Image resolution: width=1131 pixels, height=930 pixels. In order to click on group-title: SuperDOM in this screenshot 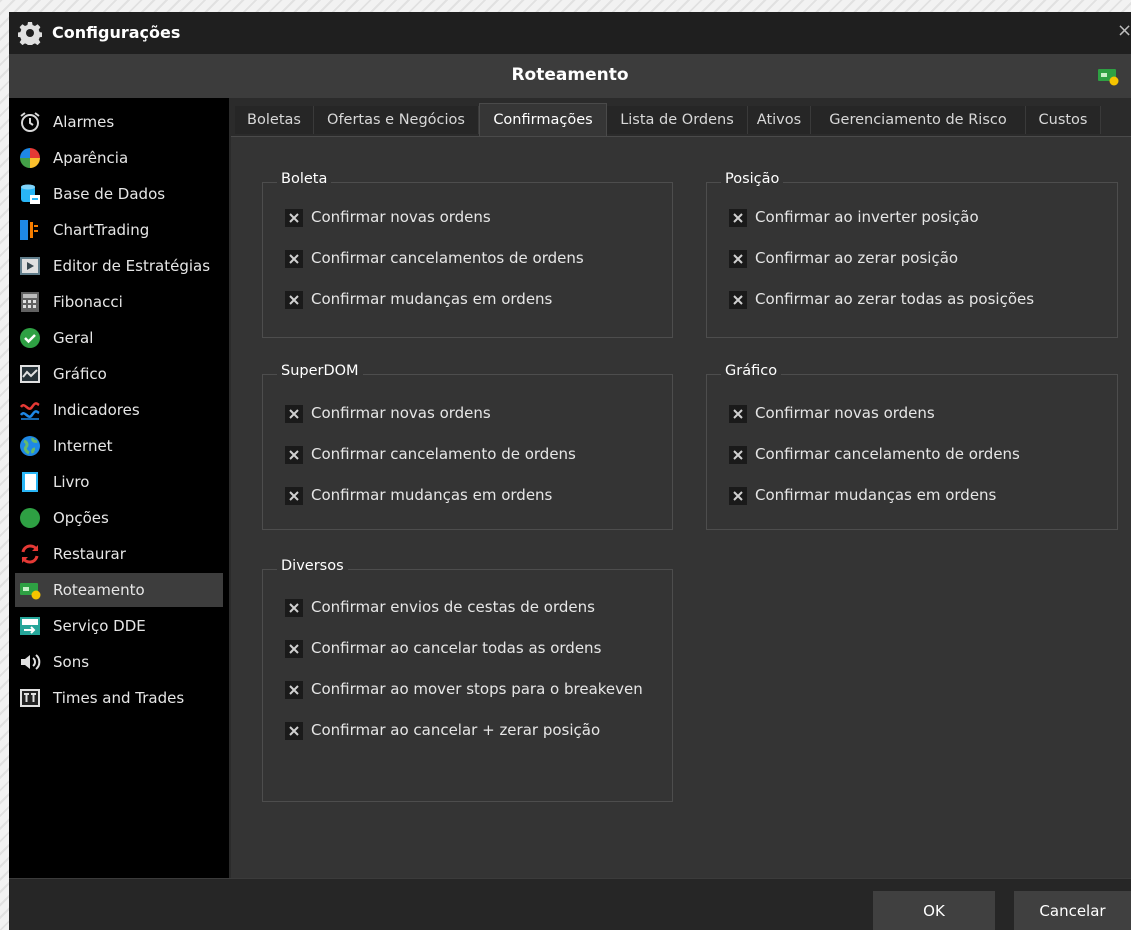, I will do `click(320, 371)`.